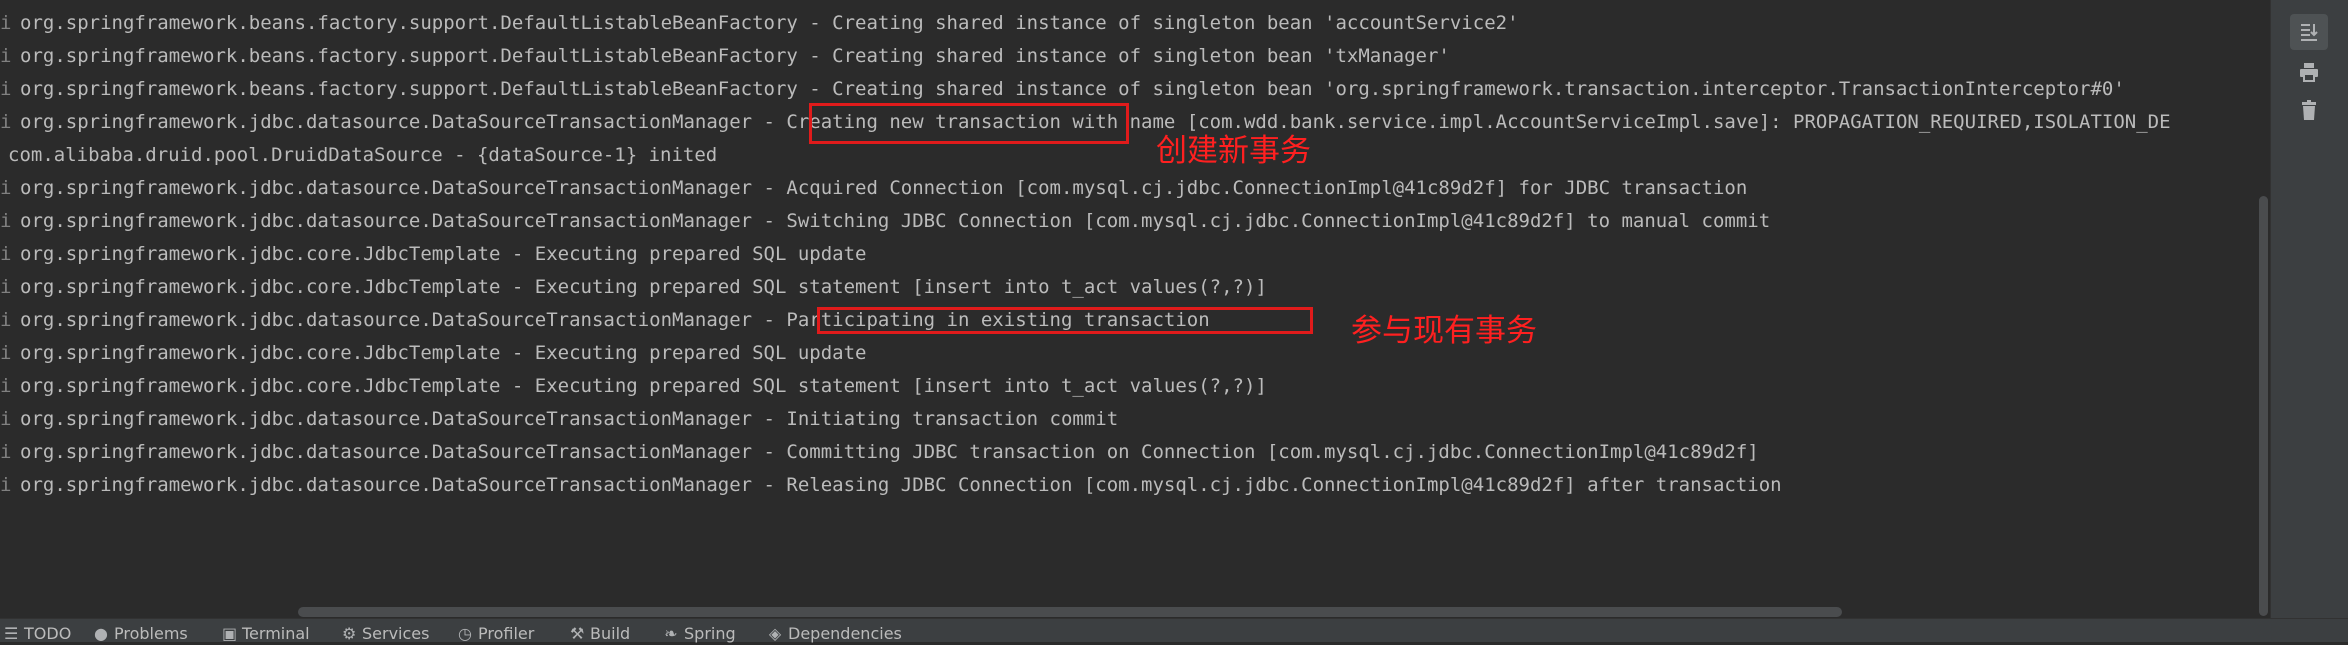  I want to click on annotation-participate-existing-transaction: 参与现有事务, so click(1444, 331).